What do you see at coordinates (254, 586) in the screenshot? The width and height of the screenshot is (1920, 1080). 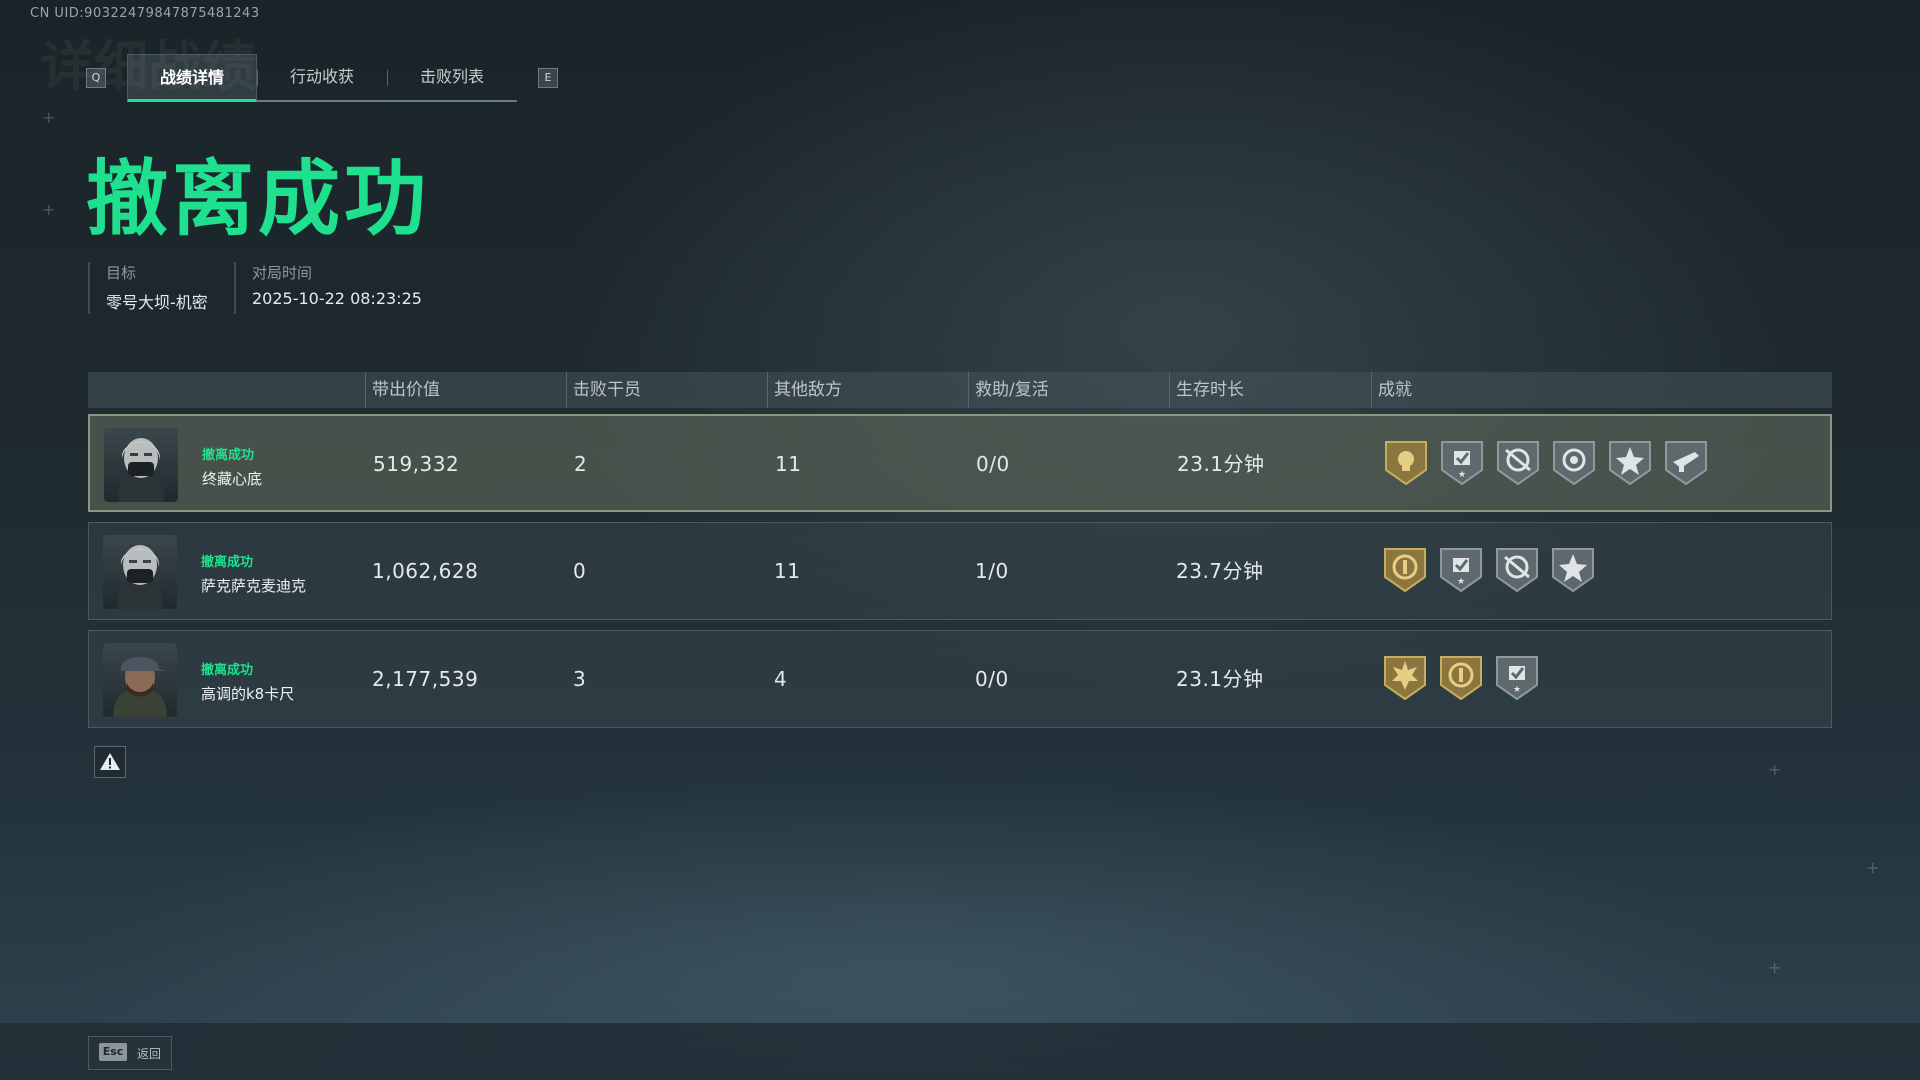 I see `player-name: 萨克萨克麦迪克` at bounding box center [254, 586].